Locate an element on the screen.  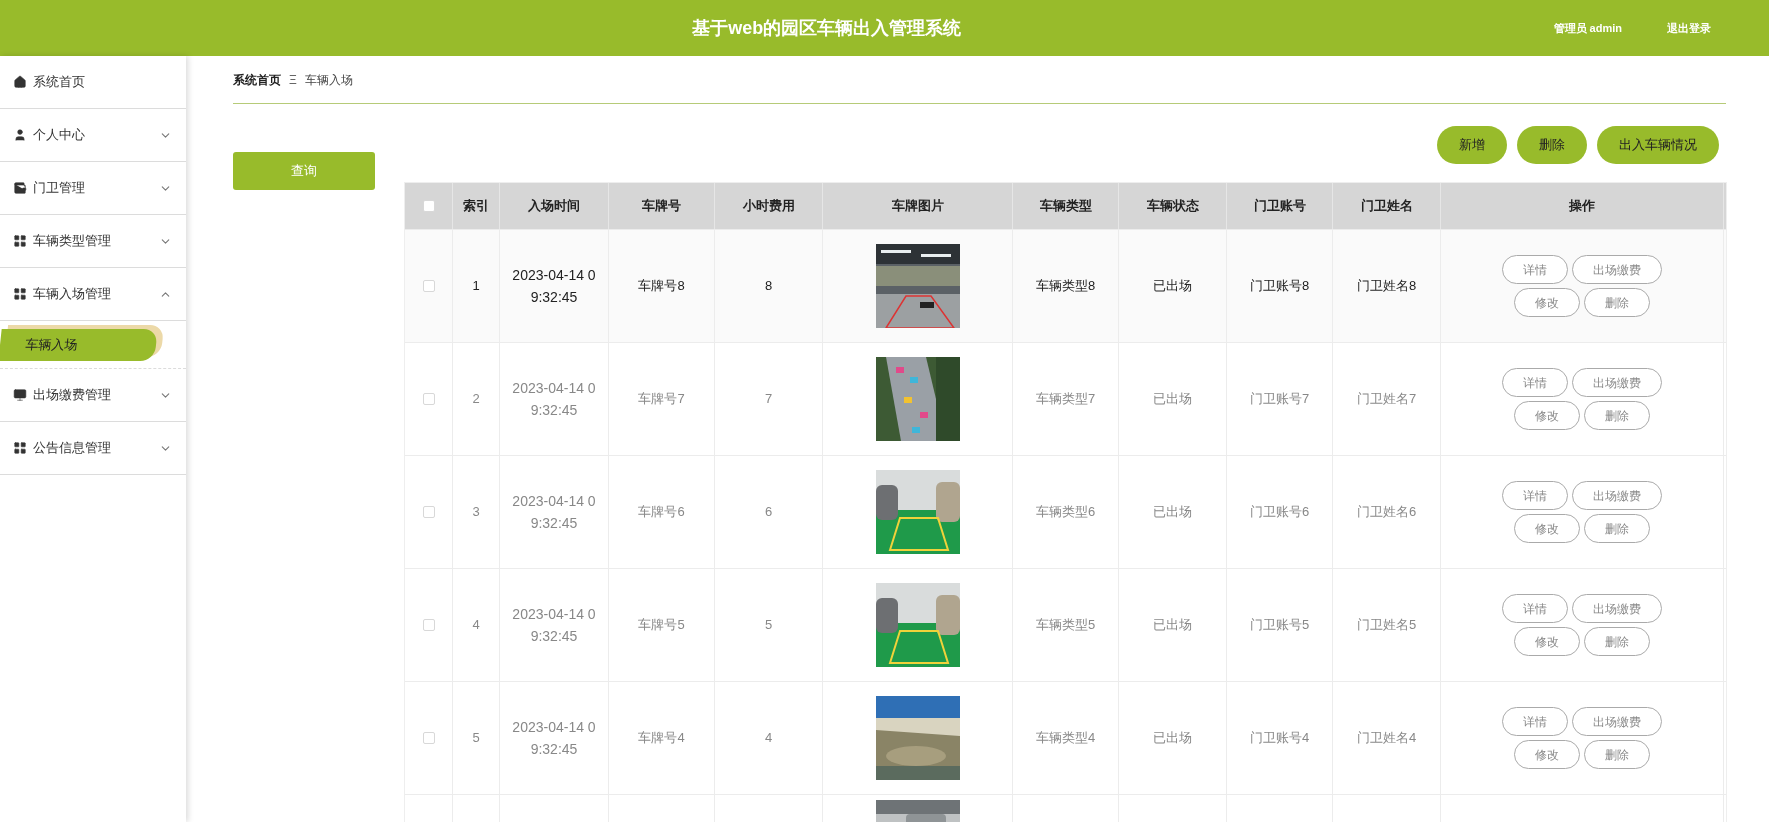
search-button: 查询 is located at coordinates (304, 171).